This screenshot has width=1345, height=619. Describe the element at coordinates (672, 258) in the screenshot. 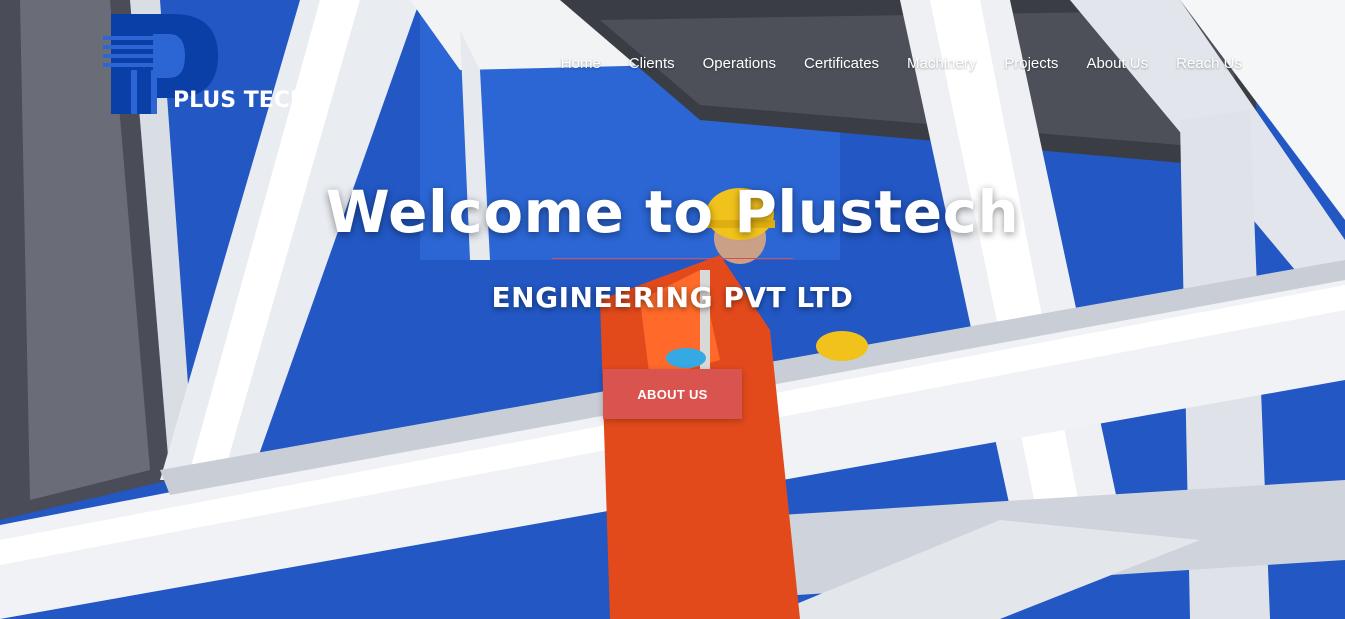

I see `title-divider` at that location.